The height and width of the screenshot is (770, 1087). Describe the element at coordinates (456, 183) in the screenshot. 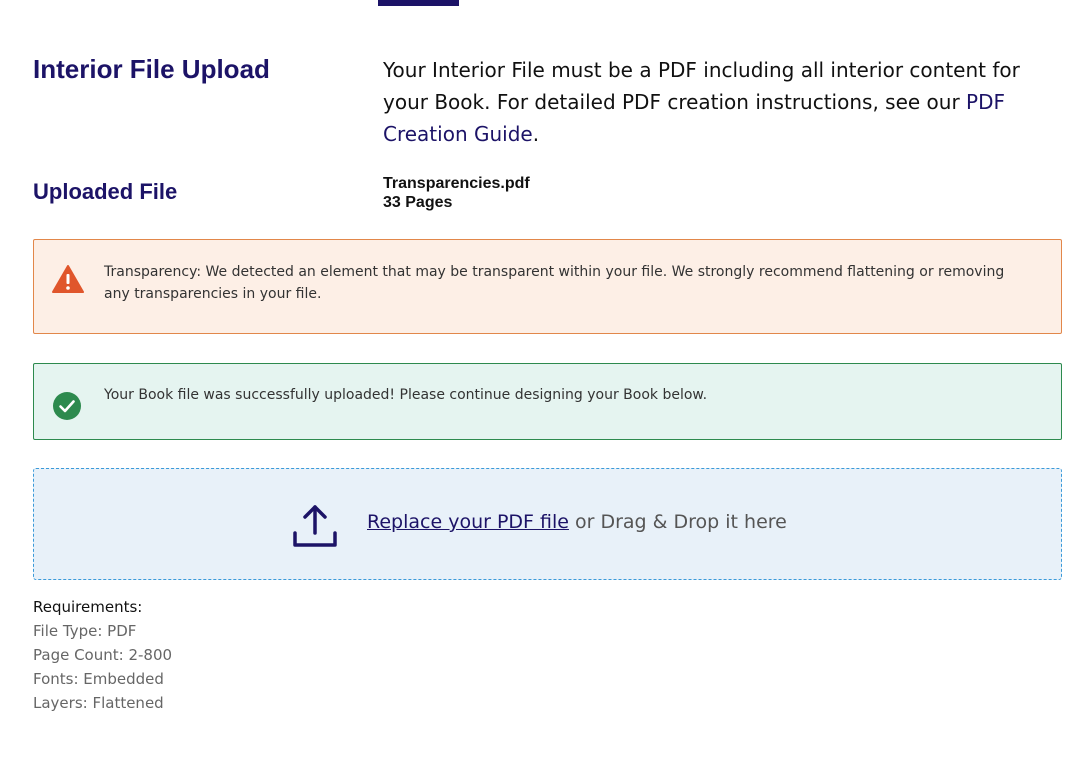

I see `file-name: Transparencies.pdf` at that location.